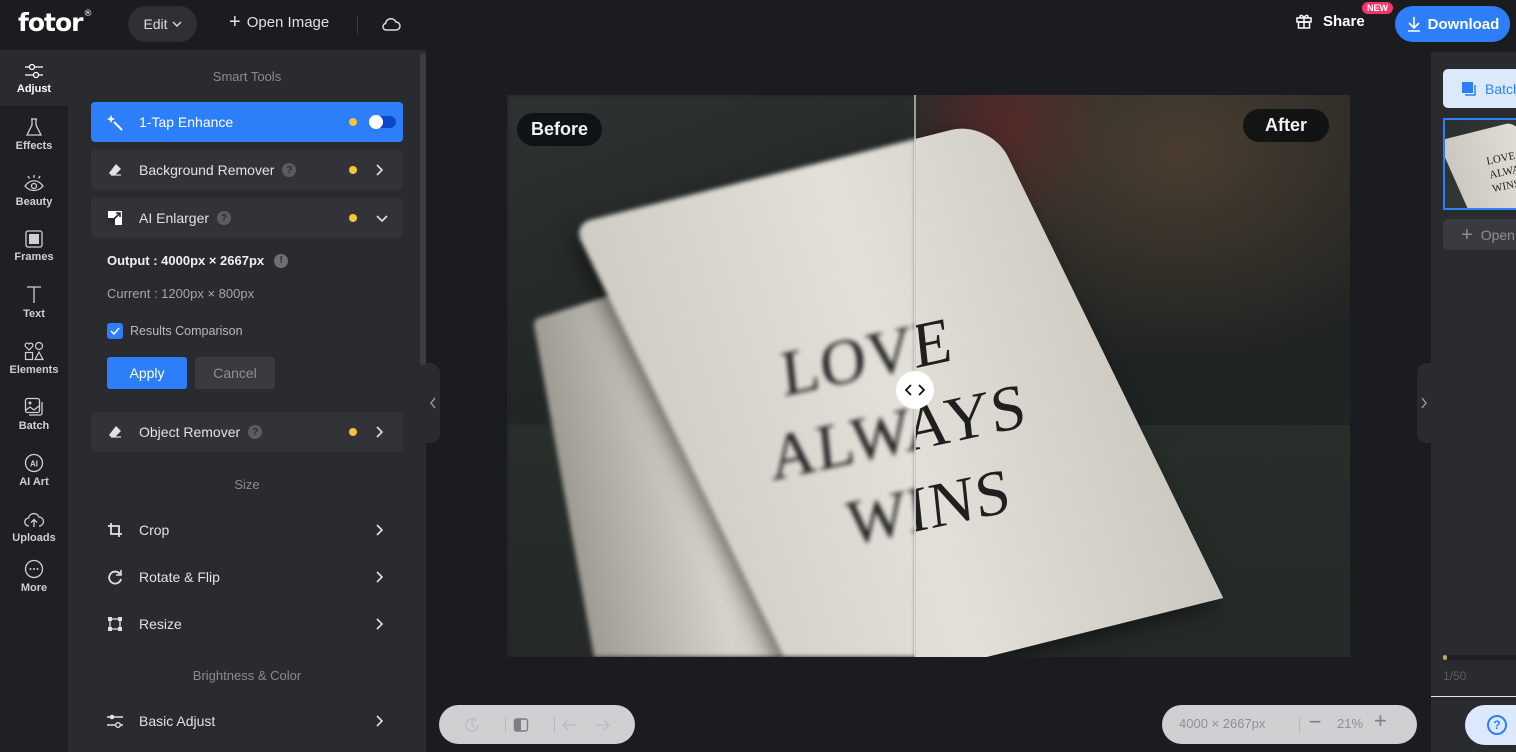  Describe the element at coordinates (281, 260) in the screenshot. I see `info-icon: !` at that location.